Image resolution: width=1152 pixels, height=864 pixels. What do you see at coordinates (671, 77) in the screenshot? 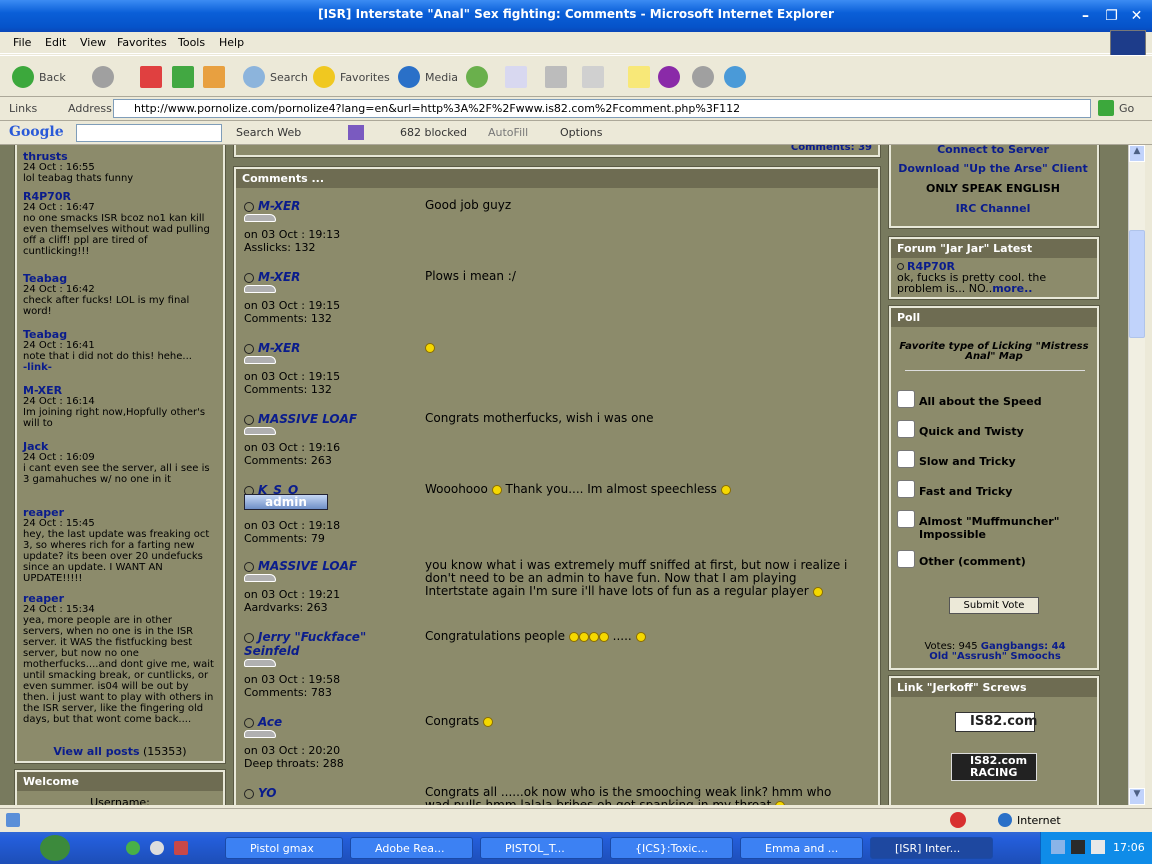
I see `messenger-button` at bounding box center [671, 77].